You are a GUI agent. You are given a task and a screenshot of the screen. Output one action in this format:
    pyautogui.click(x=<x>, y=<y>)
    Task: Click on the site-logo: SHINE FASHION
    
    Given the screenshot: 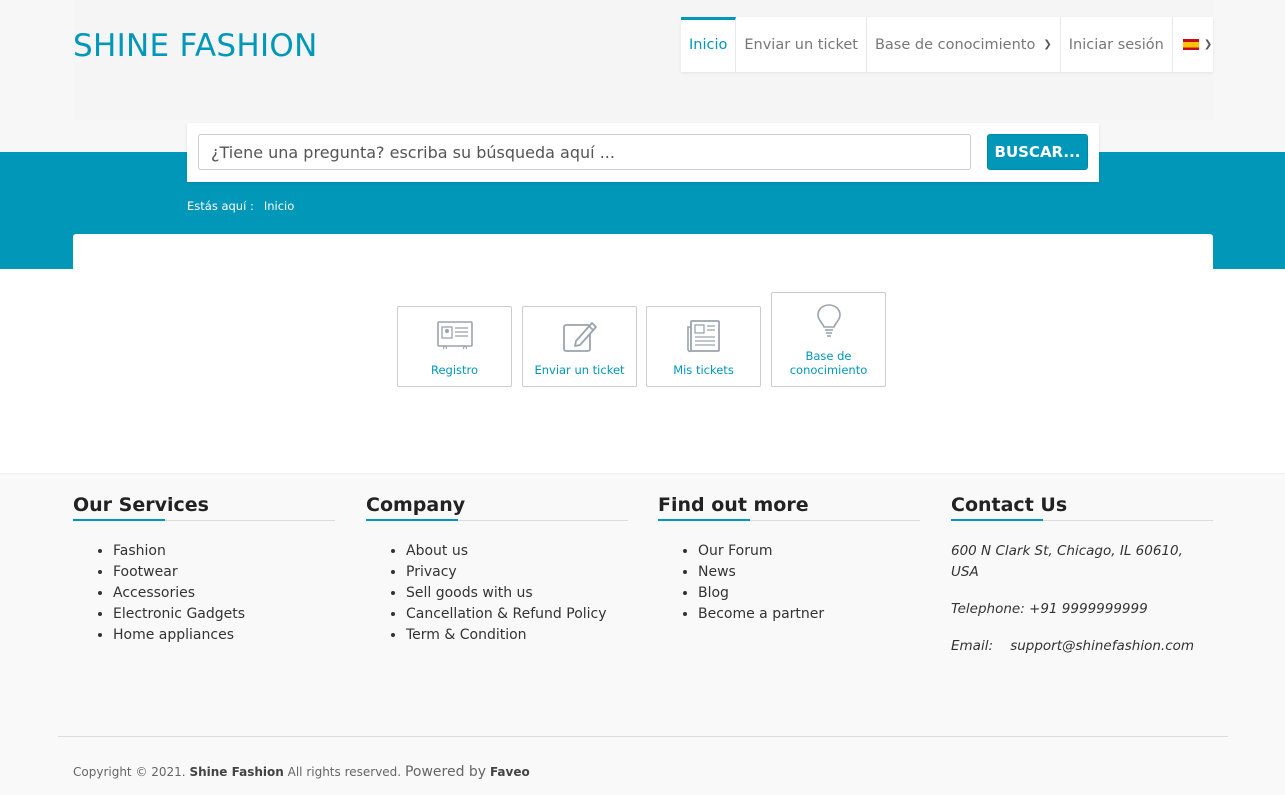 What is the action you would take?
    pyautogui.click(x=195, y=46)
    